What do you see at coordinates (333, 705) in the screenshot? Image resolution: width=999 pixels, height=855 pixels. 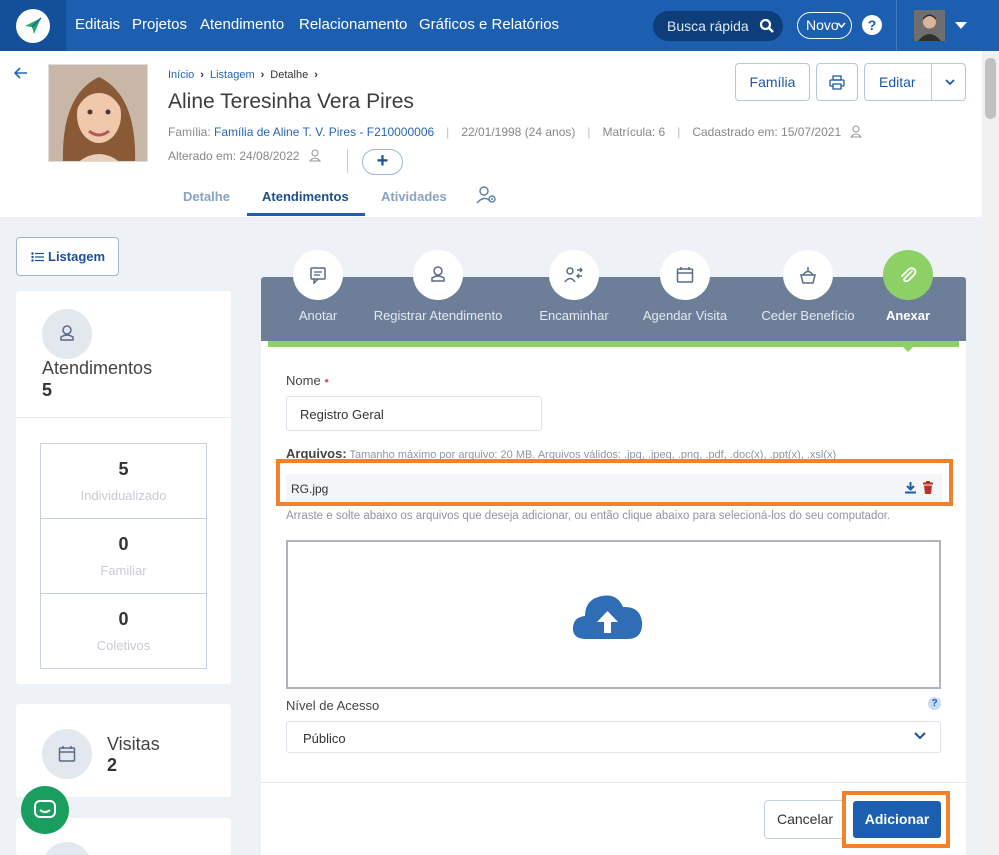 I see `nivel-acesso-label: Nível de Acesso` at bounding box center [333, 705].